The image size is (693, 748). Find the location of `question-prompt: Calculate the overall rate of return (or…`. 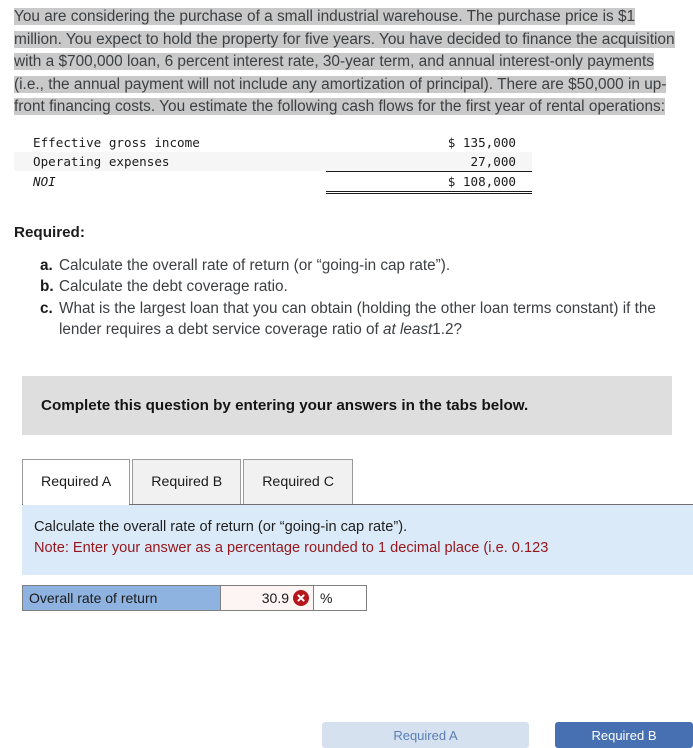

question-prompt: Calculate the overall rate of return (or… is located at coordinates (221, 526).